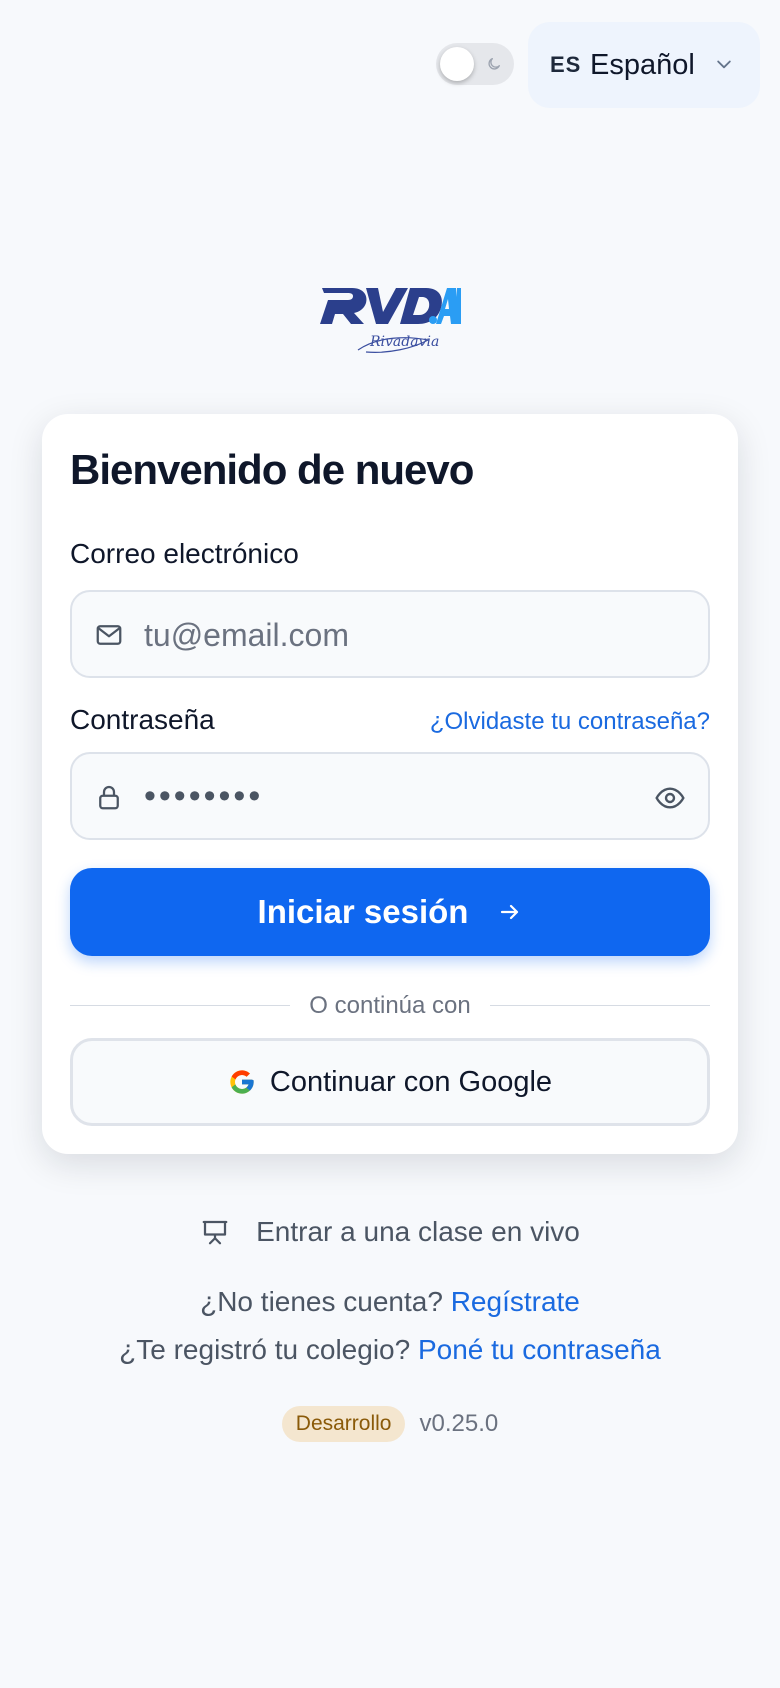 This screenshot has height=1688, width=780. I want to click on toggle-knob, so click(457, 64).